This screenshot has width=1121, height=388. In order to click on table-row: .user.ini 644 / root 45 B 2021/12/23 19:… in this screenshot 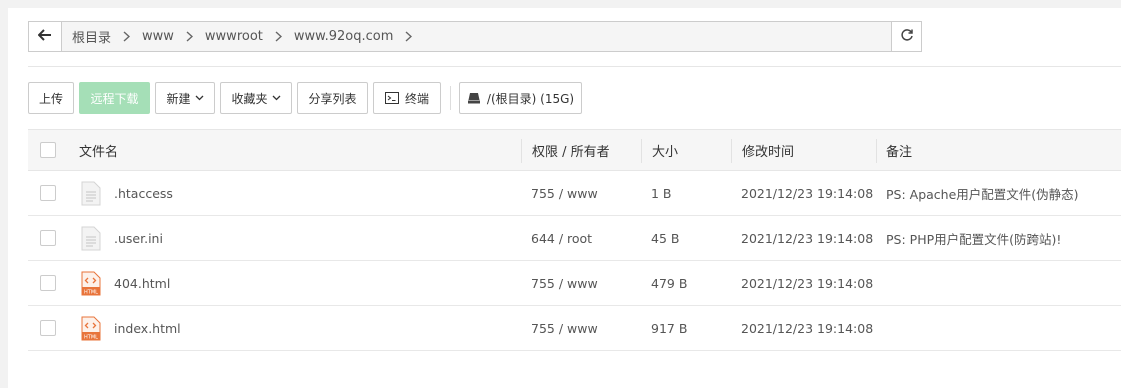, I will do `click(574, 238)`.